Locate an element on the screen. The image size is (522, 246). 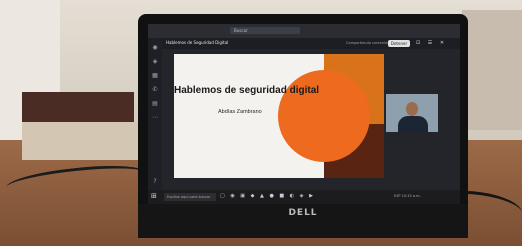
participant-body is located at coordinates (413, 124).